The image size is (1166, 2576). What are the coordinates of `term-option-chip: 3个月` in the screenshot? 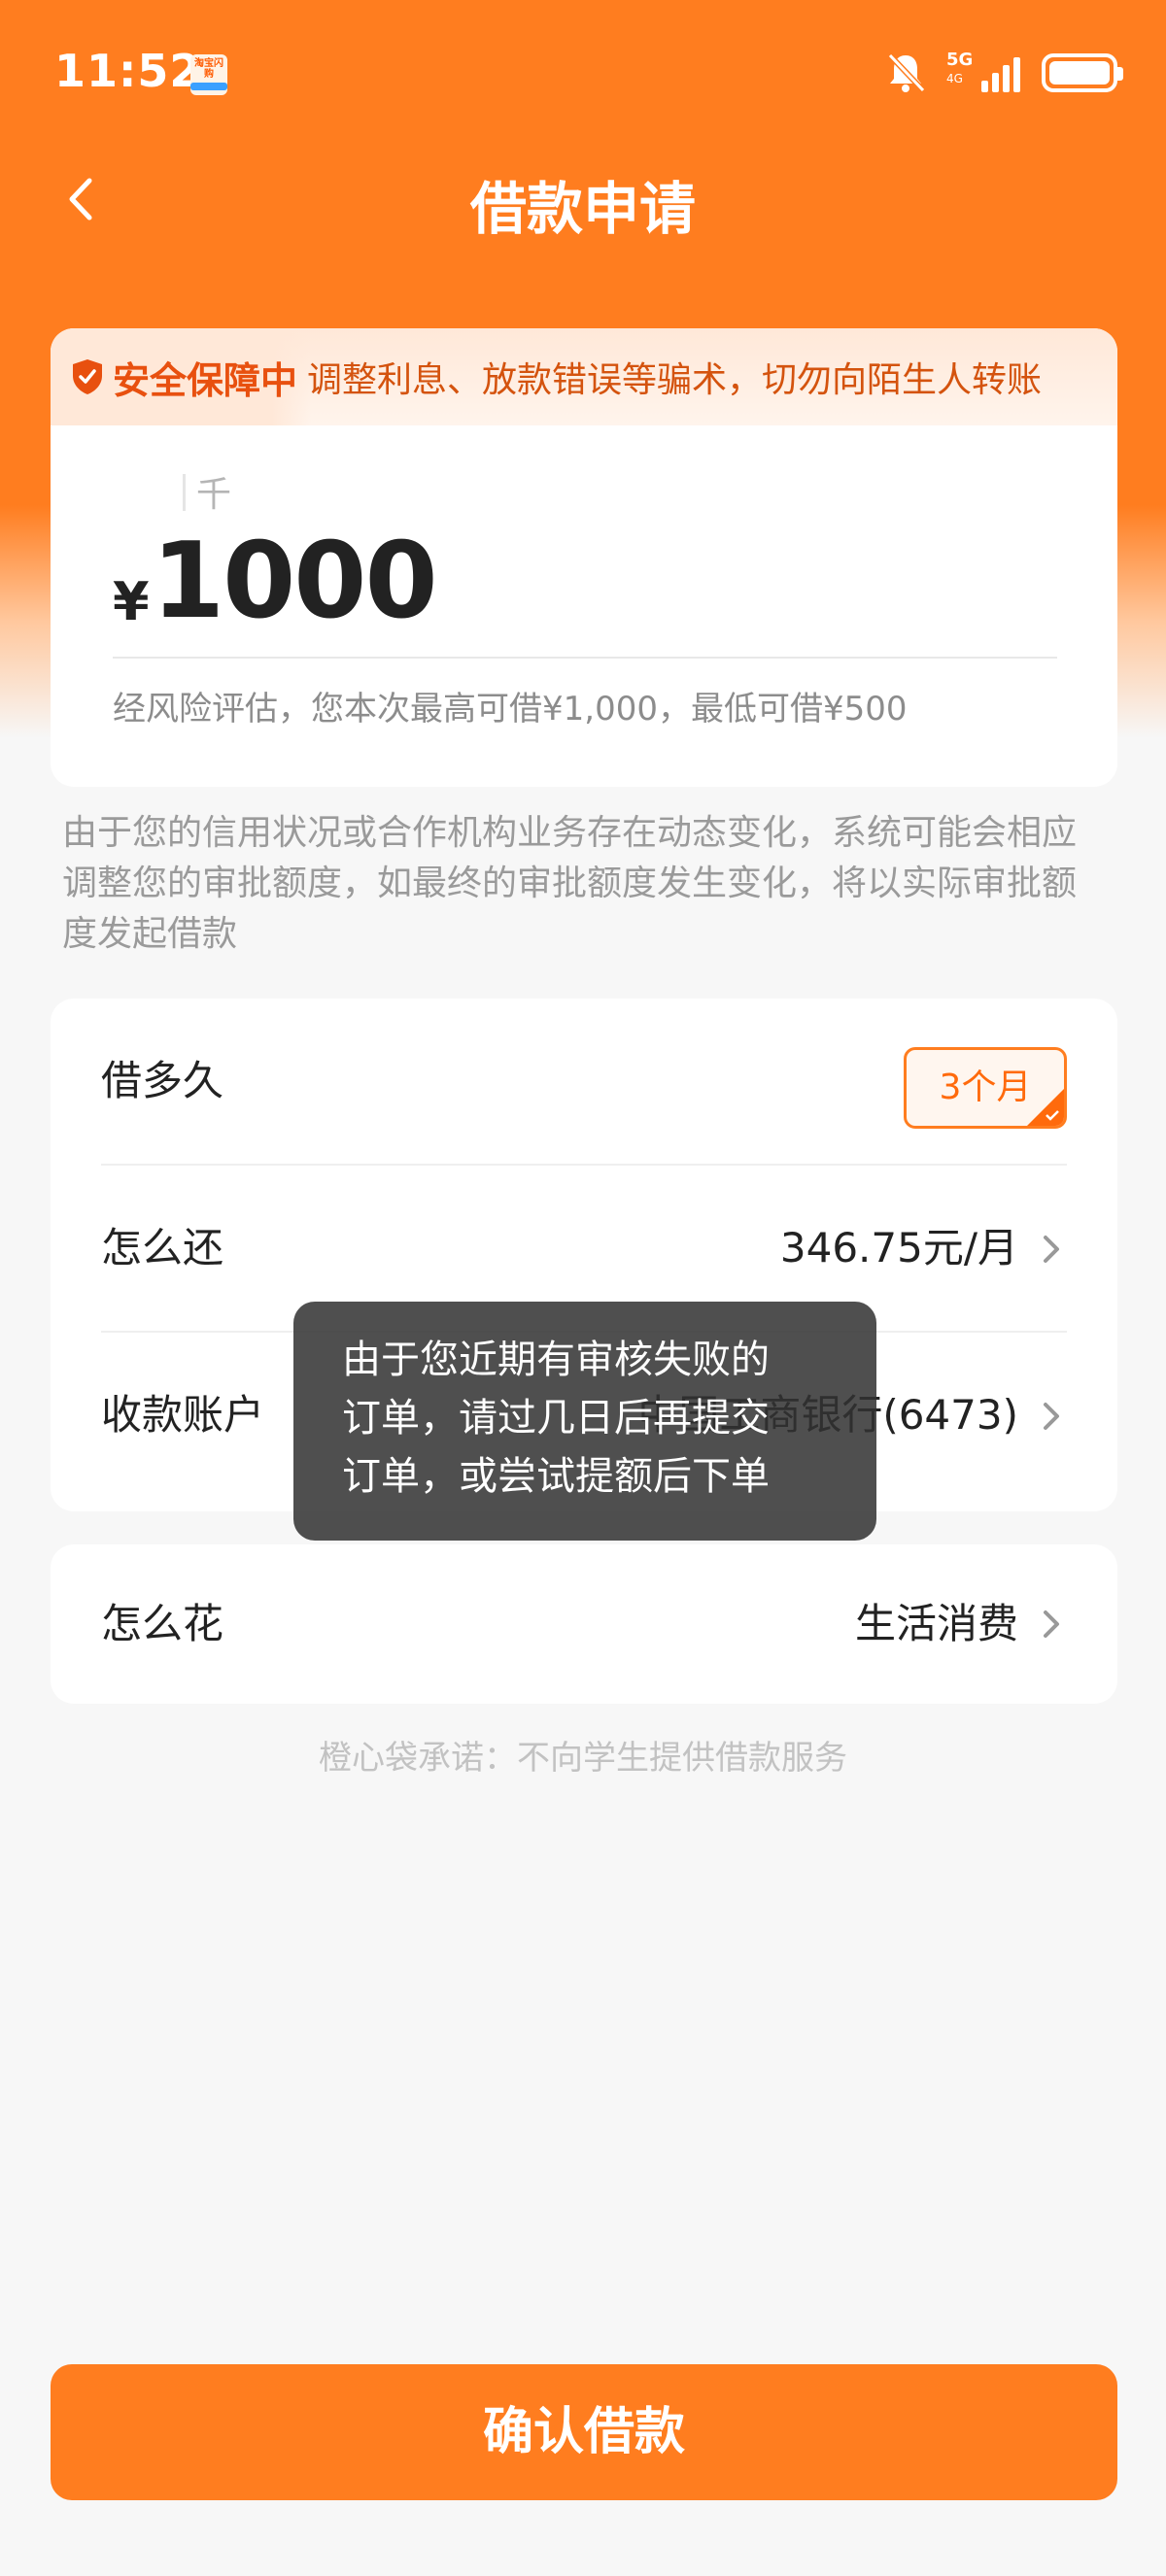 It's located at (985, 1088).